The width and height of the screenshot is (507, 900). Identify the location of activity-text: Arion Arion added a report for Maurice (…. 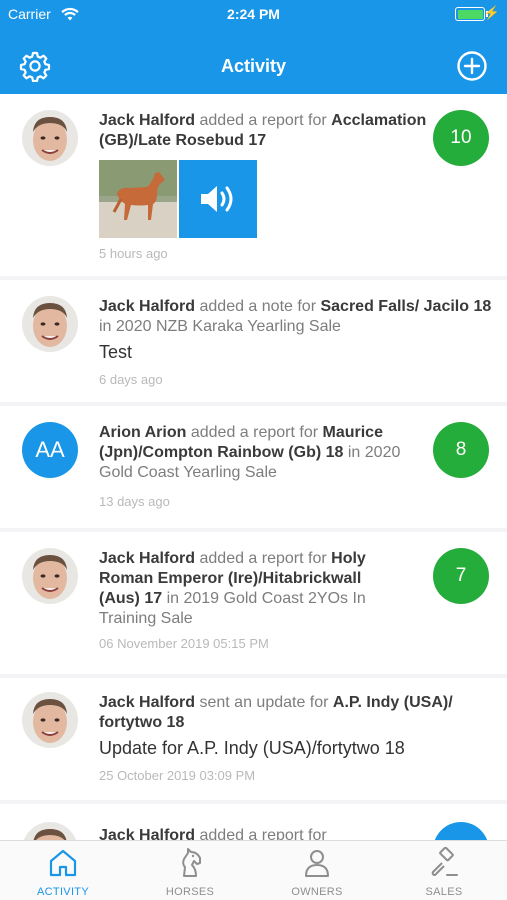
(264, 453).